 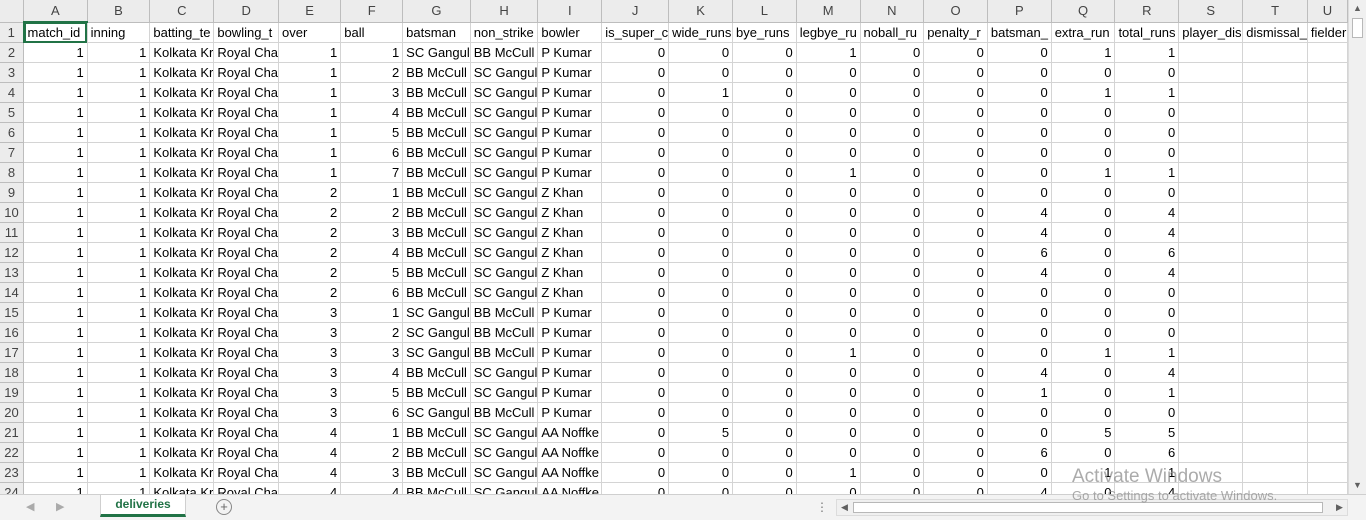 I want to click on row-header: 20, so click(x=12, y=412).